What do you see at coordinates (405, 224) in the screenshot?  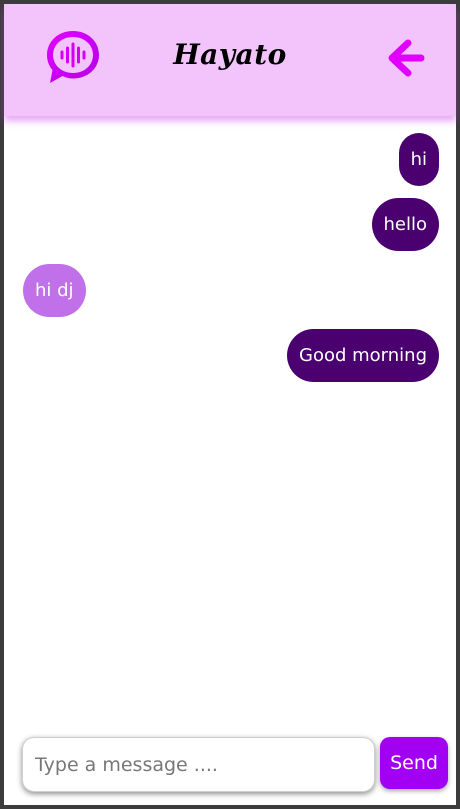 I see `message-bubble-sent: hello` at bounding box center [405, 224].